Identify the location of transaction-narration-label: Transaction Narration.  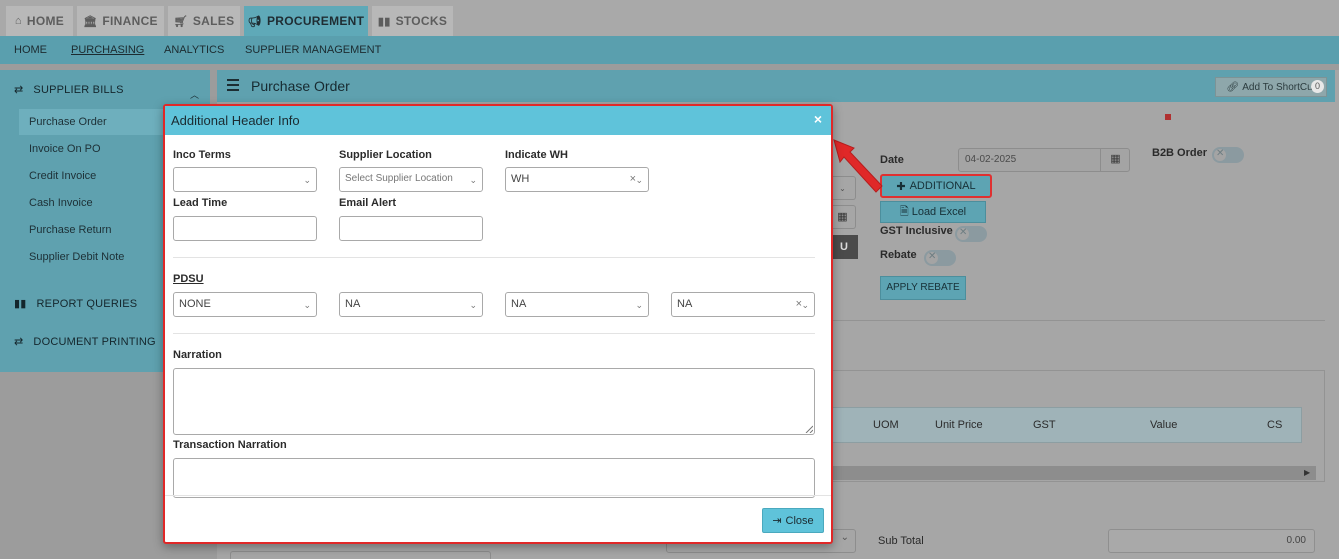
(230, 445).